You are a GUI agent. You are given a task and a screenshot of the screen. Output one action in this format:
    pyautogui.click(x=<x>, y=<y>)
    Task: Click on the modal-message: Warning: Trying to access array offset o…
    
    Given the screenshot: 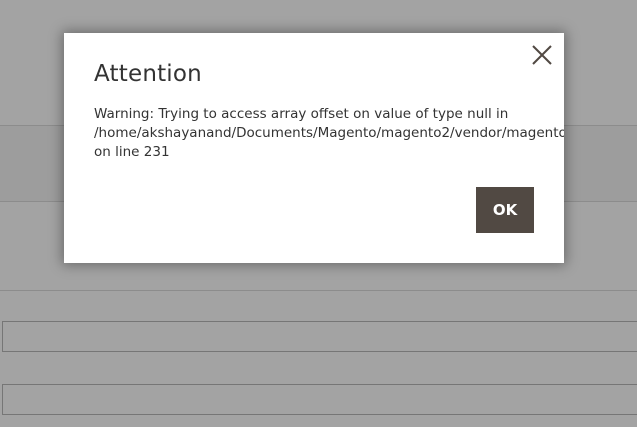 What is the action you would take?
    pyautogui.click(x=329, y=133)
    